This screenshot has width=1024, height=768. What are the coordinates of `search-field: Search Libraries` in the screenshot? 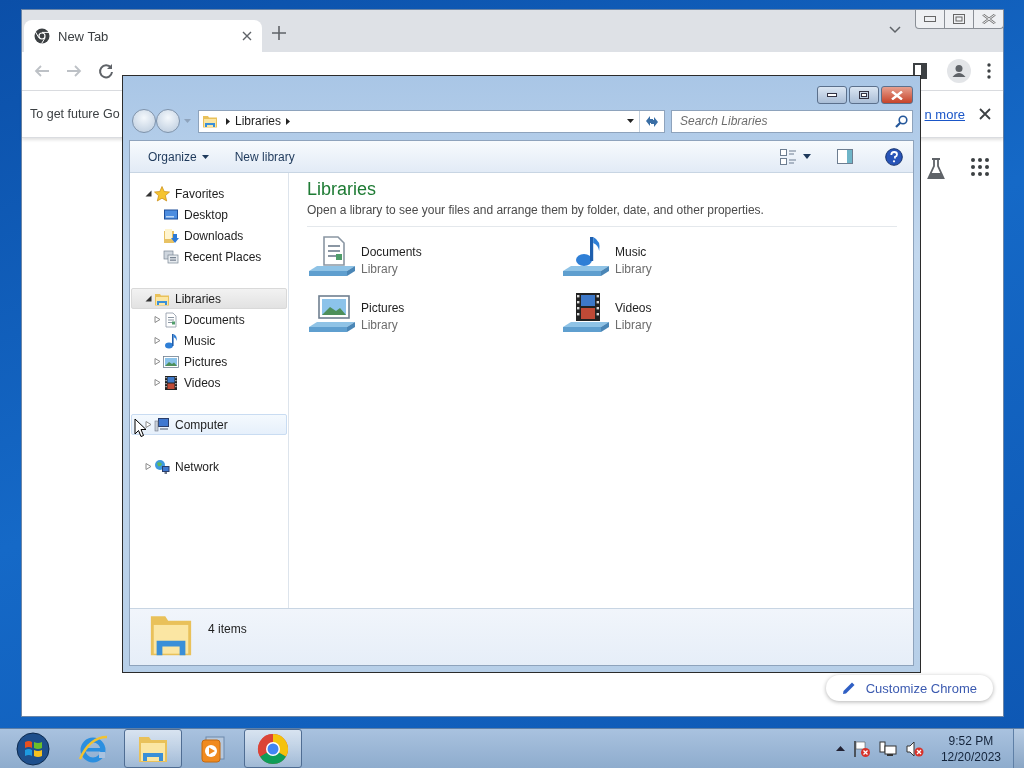 It's located at (792, 121).